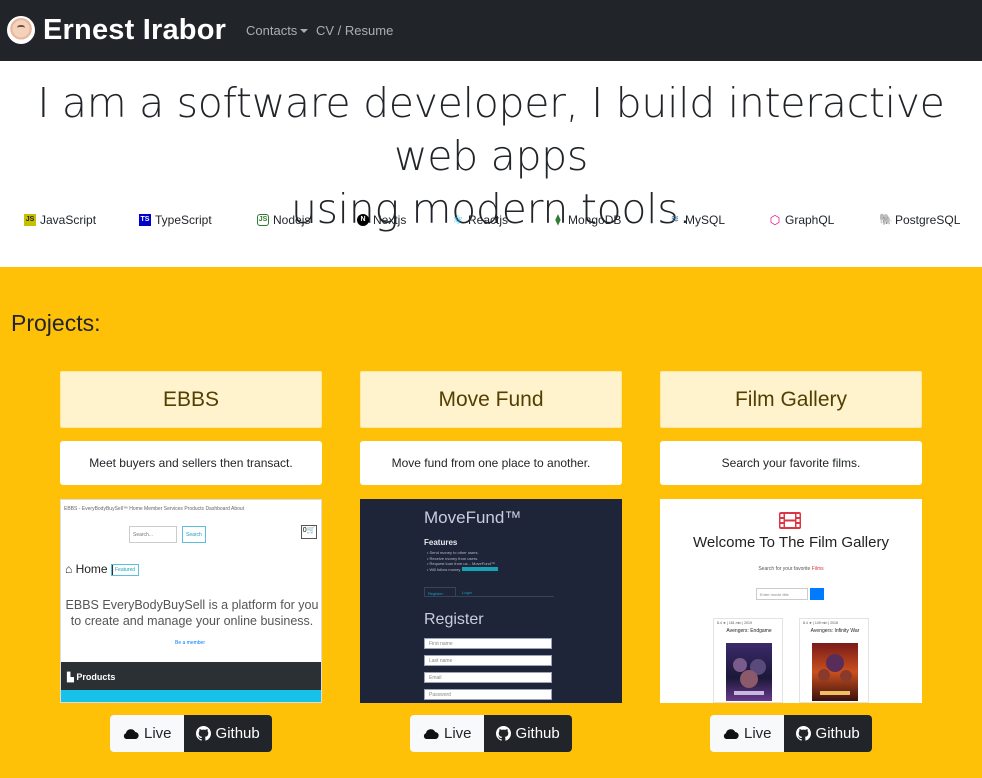 This screenshot has width=982, height=778. I want to click on screenshot-first-name-field: First name, so click(488, 643).